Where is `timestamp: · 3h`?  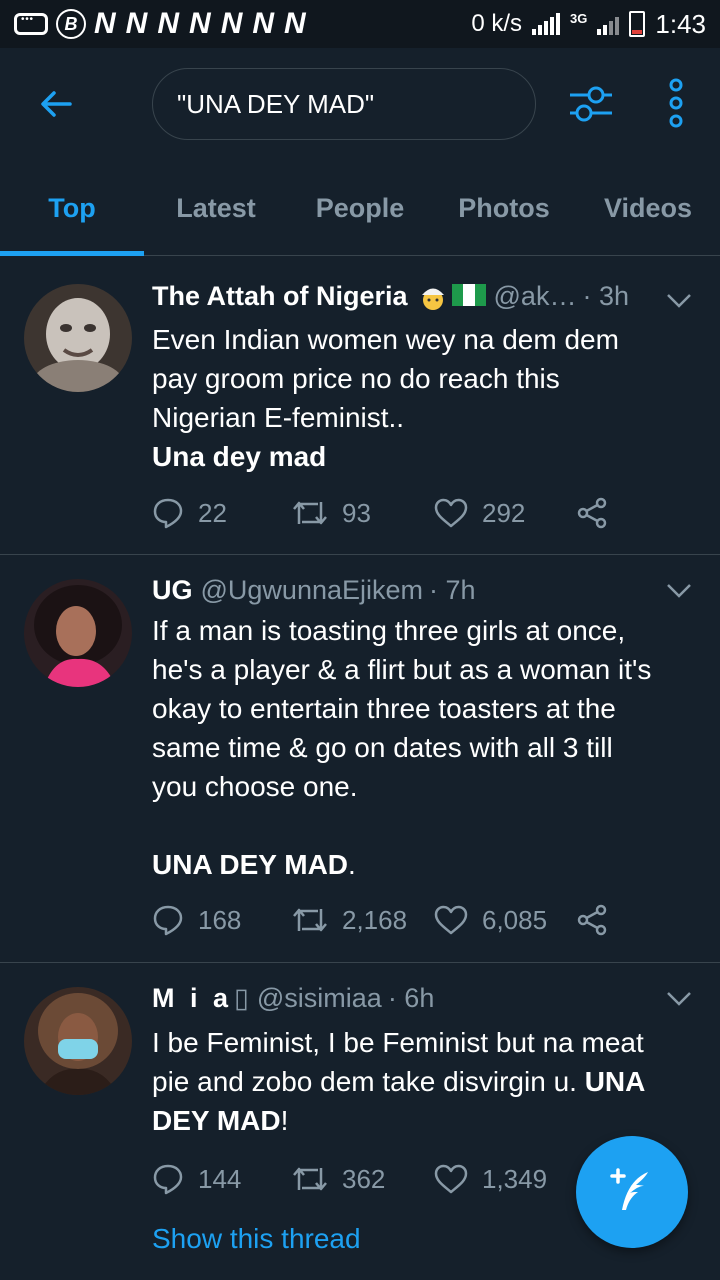
timestamp: · 3h is located at coordinates (605, 296).